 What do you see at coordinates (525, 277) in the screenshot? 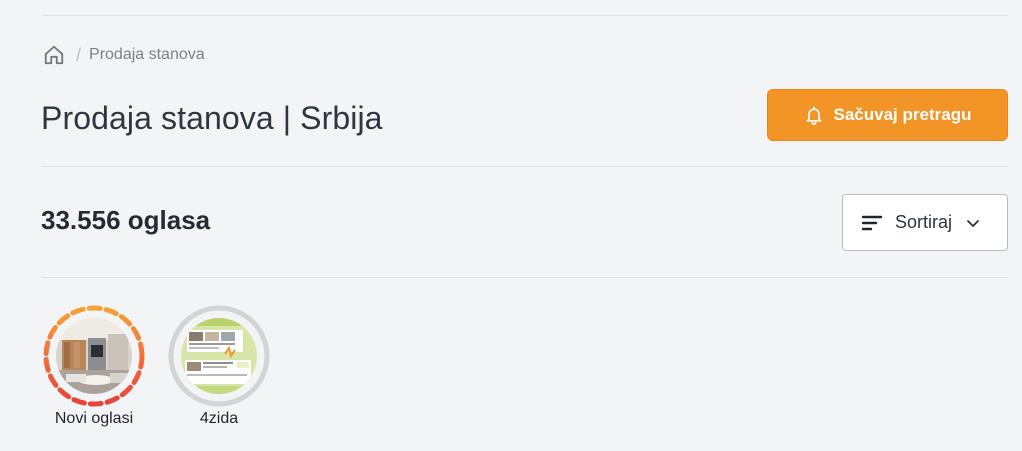
I see `divider-bottom` at bounding box center [525, 277].